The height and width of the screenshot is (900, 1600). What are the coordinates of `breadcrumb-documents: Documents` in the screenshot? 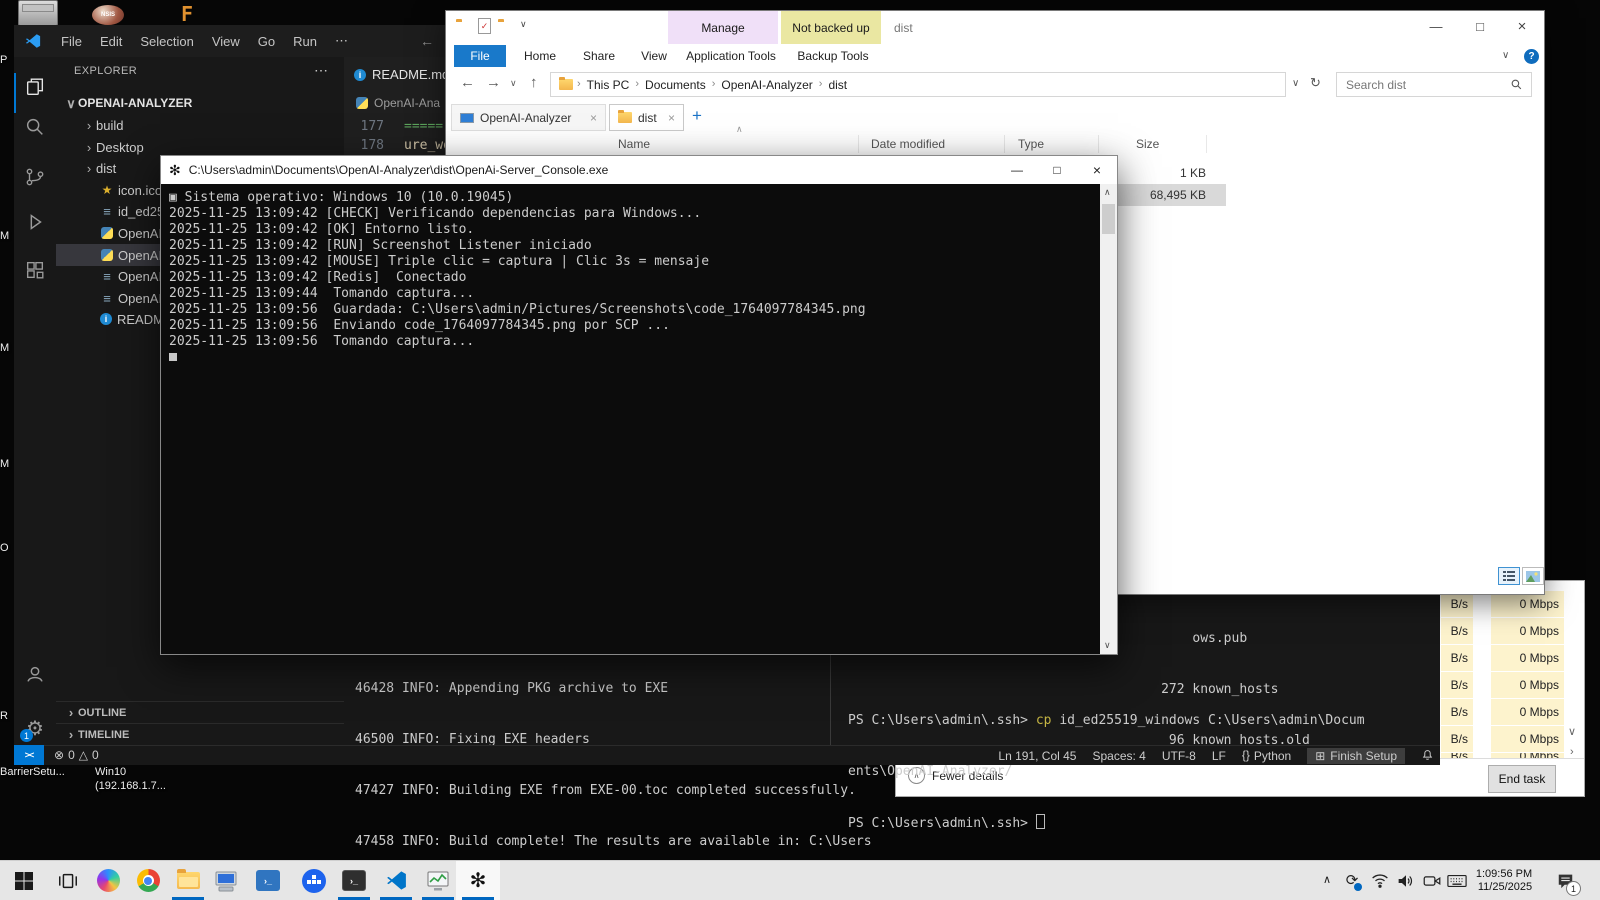 It's located at (675, 85).